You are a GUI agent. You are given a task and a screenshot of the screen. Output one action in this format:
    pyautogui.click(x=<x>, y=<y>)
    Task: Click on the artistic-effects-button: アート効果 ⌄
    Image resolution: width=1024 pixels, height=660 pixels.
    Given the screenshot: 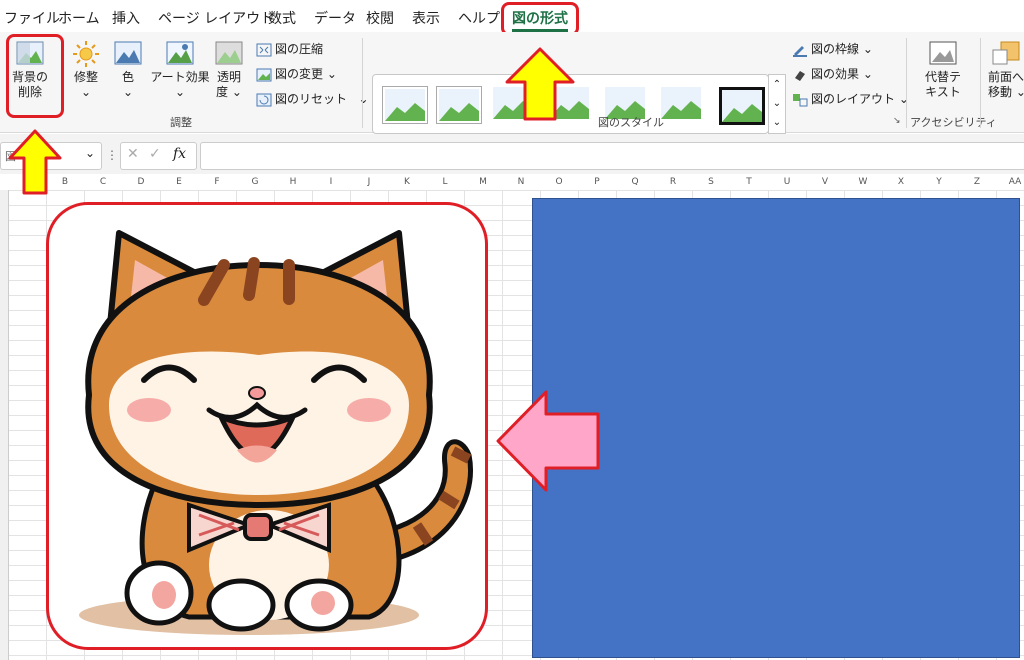 What is the action you would take?
    pyautogui.click(x=180, y=70)
    